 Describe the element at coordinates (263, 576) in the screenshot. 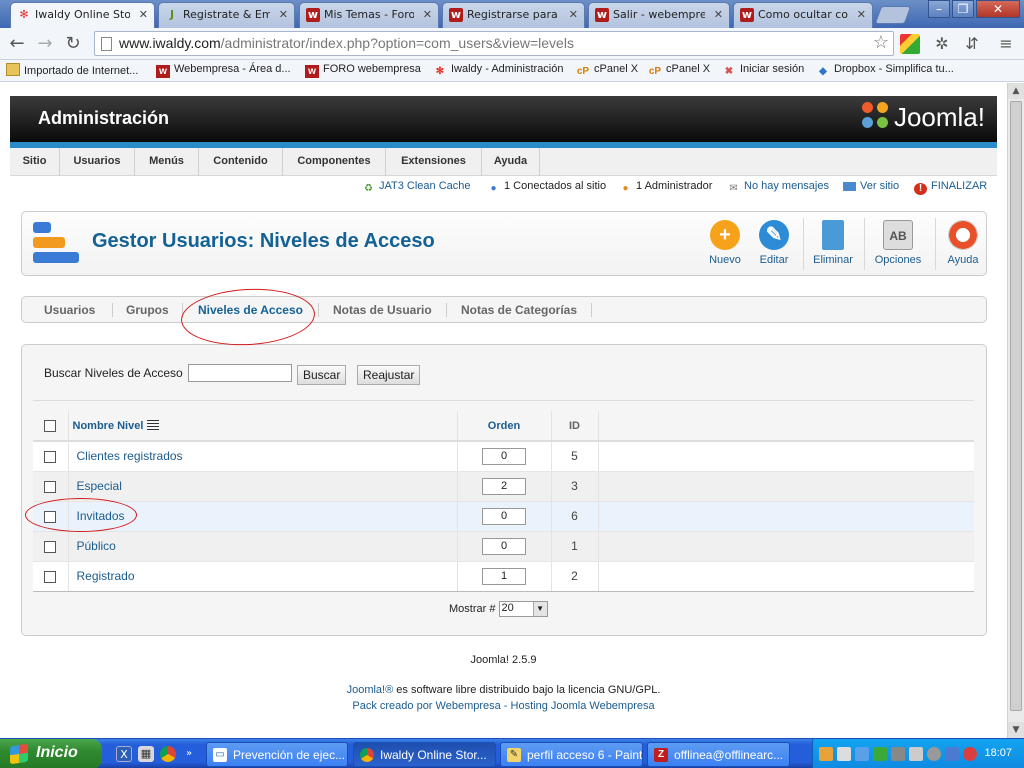

I see `level-name-link: Registrado` at that location.